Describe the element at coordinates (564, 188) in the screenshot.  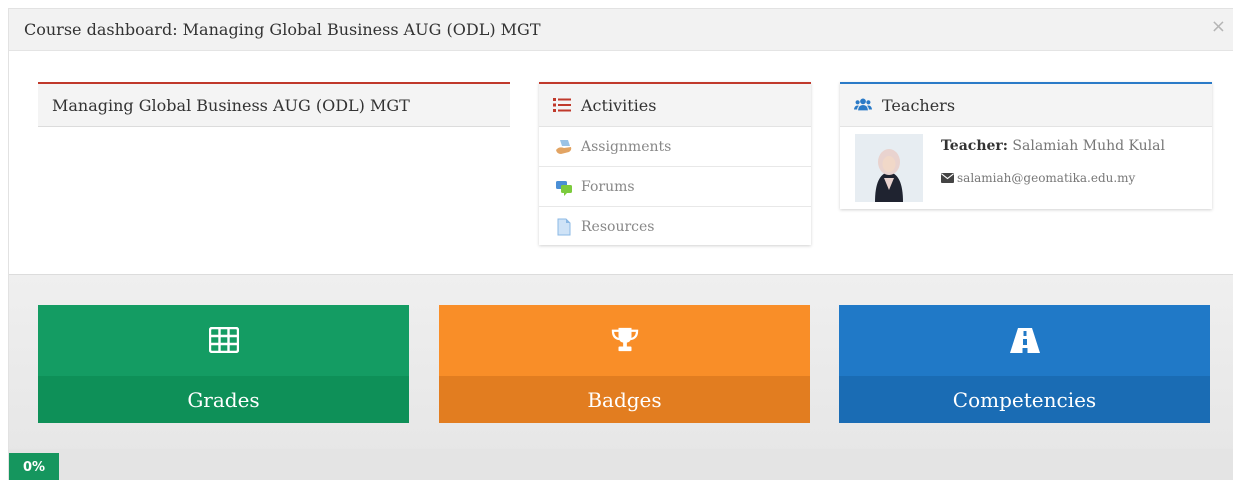
I see `forum-icon` at that location.